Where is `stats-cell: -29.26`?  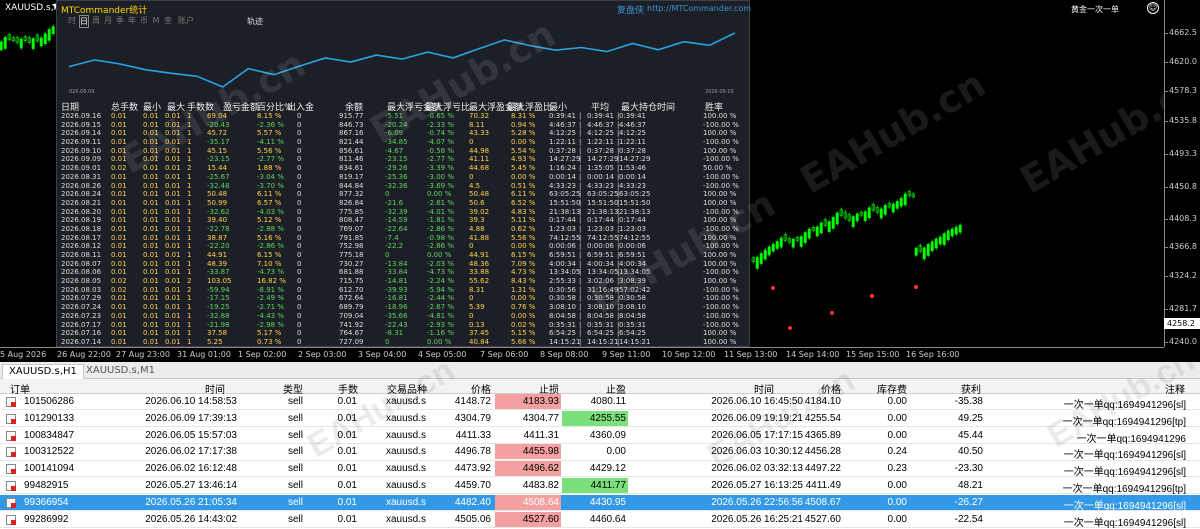 stats-cell: -29.26 is located at coordinates (396, 168).